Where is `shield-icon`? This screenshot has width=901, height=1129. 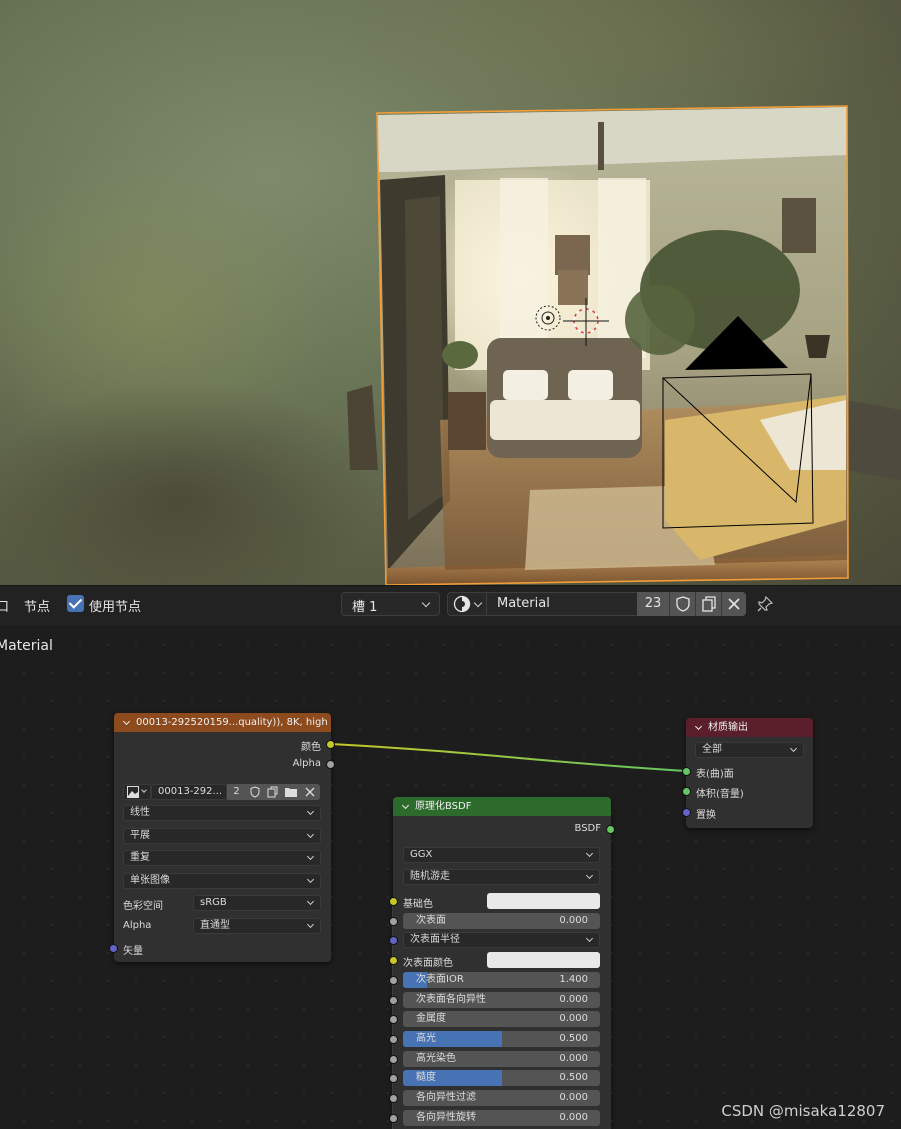 shield-icon is located at coordinates (255, 792).